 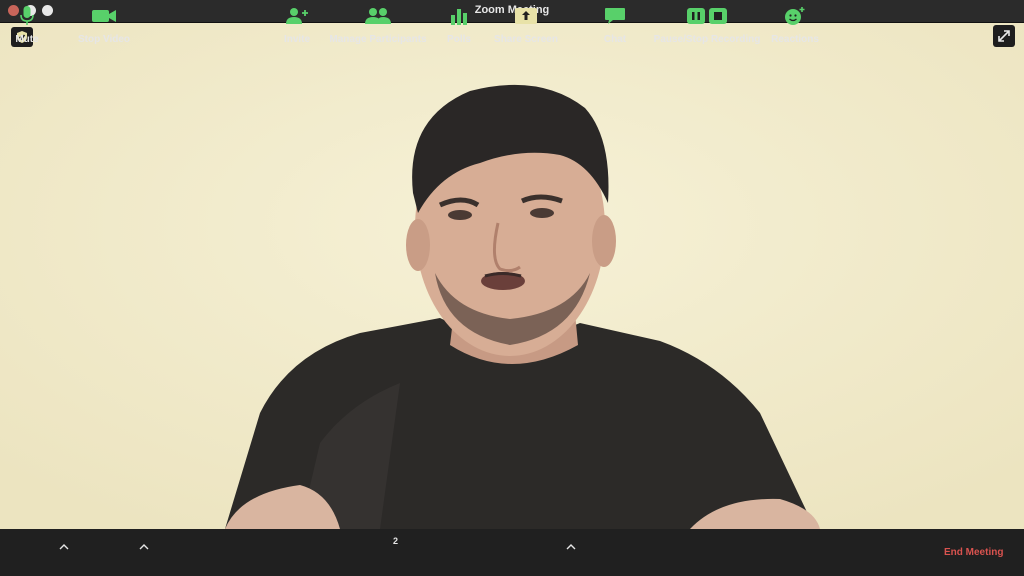 I want to click on chat-bubble-icon, so click(x=615, y=16).